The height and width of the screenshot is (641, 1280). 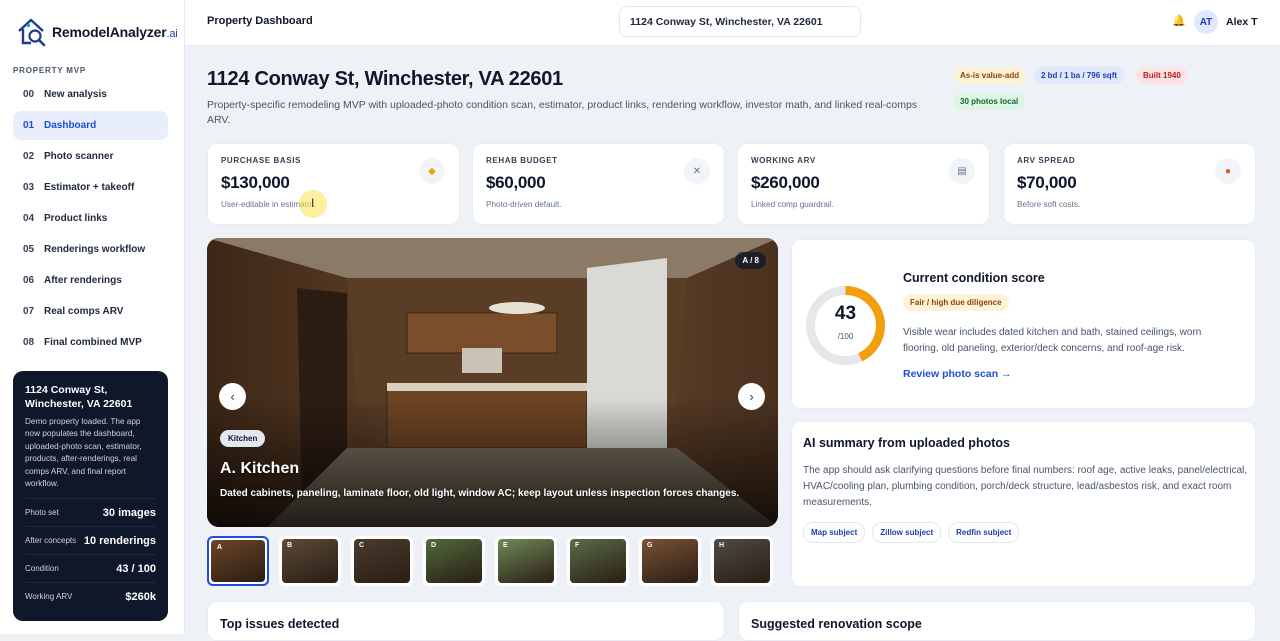 I want to click on renovation-scope-title: Suggested renovation scope, so click(x=836, y=624).